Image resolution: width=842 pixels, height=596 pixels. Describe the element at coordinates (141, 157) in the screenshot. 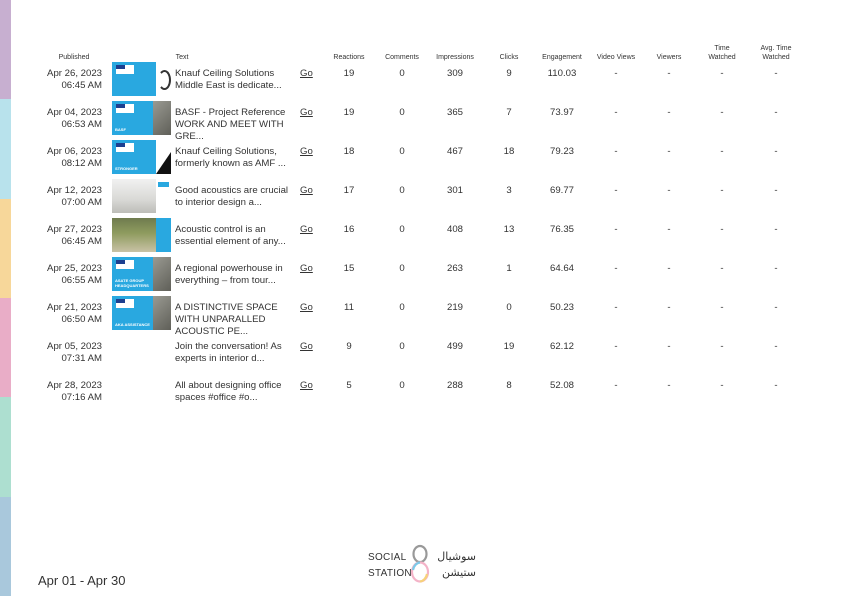

I see `post-thumbnail: STRONGER` at that location.